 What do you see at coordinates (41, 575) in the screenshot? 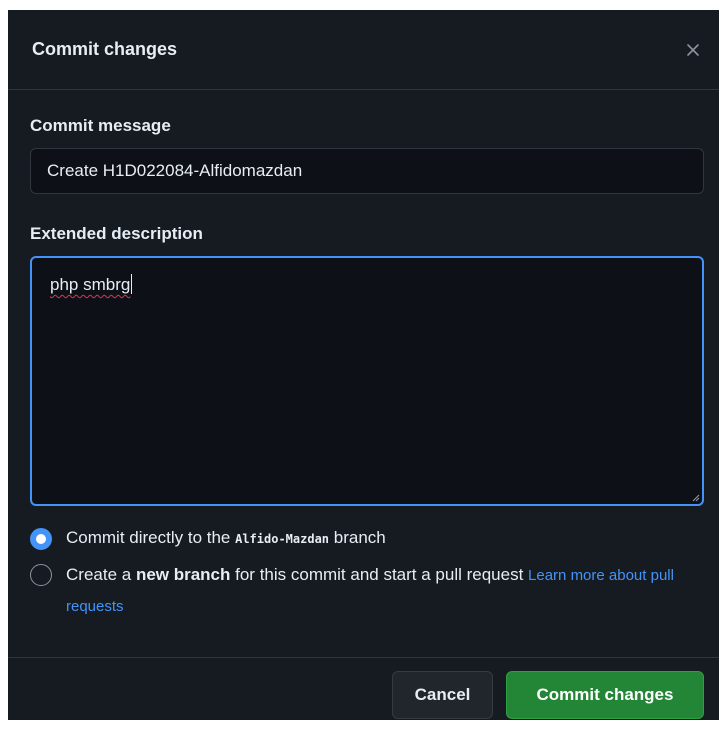
I see `radio-new-branch` at bounding box center [41, 575].